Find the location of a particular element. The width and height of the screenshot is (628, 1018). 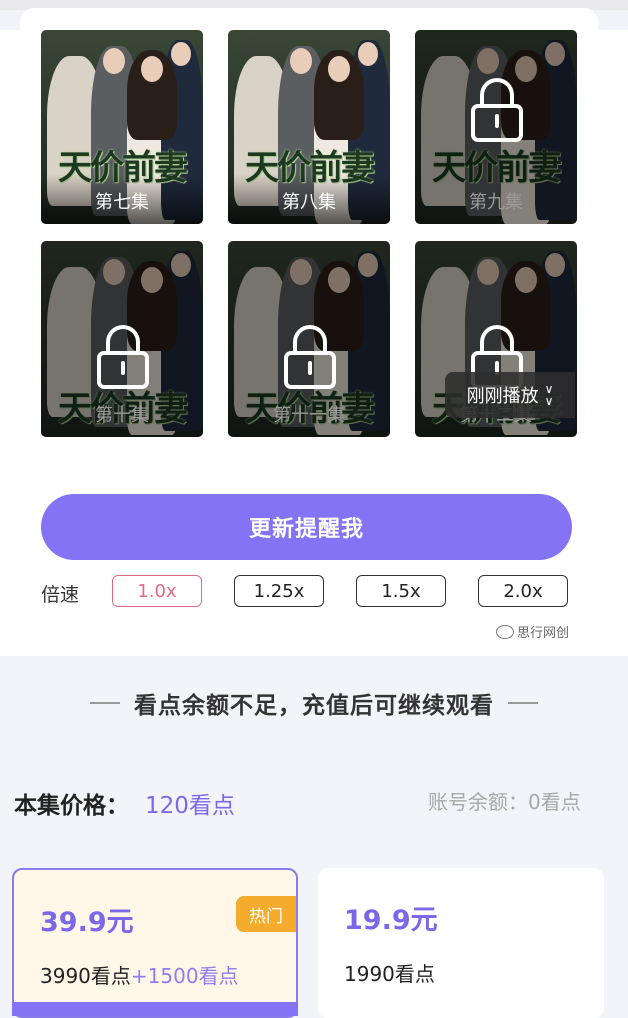

package-card-19-9: 19.9元 1990看点 is located at coordinates (461, 943).